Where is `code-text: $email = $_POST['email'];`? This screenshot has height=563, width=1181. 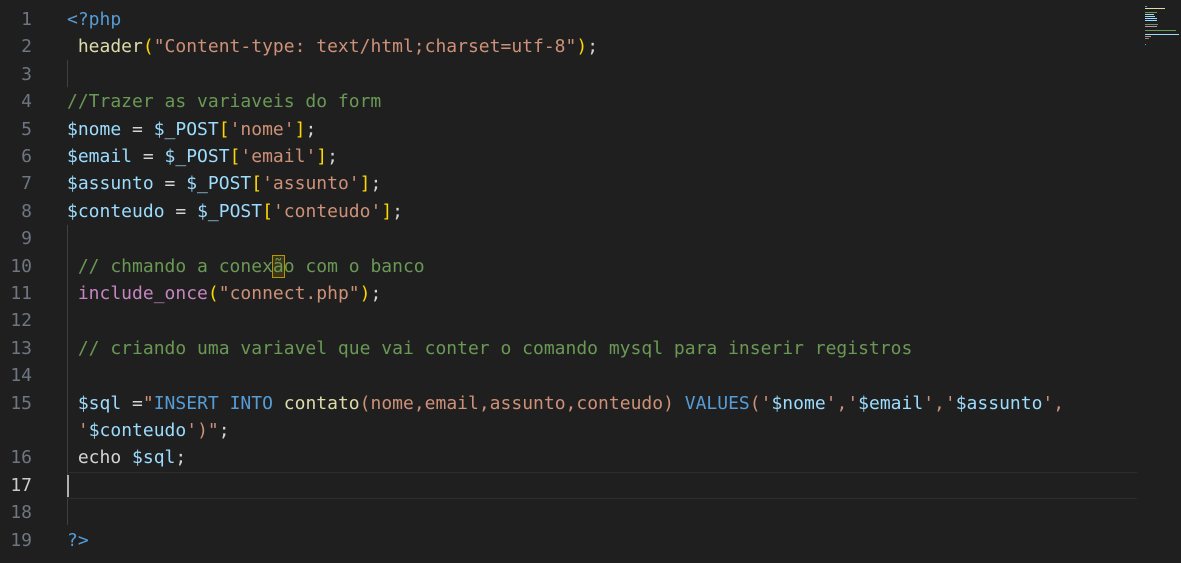
code-text: $email = $_POST['email']; is located at coordinates (202, 156).